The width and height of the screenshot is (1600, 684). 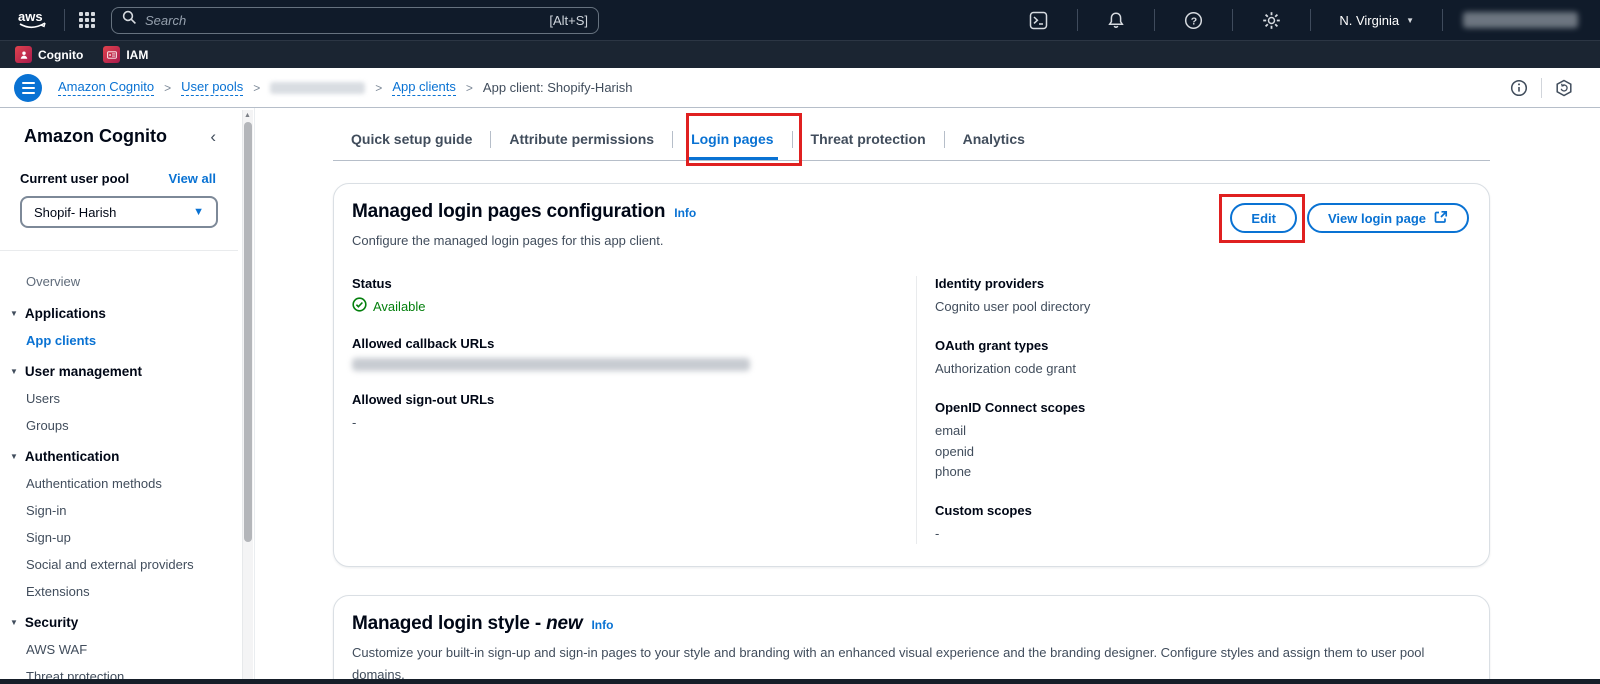 What do you see at coordinates (166, 20) in the screenshot?
I see `search-placeholder: Search` at bounding box center [166, 20].